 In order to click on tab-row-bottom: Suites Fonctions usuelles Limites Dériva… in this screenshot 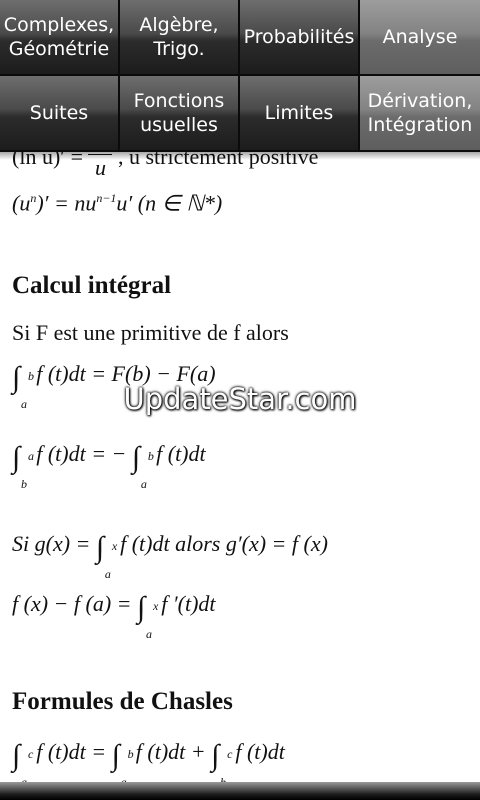, I will do `click(240, 114)`.